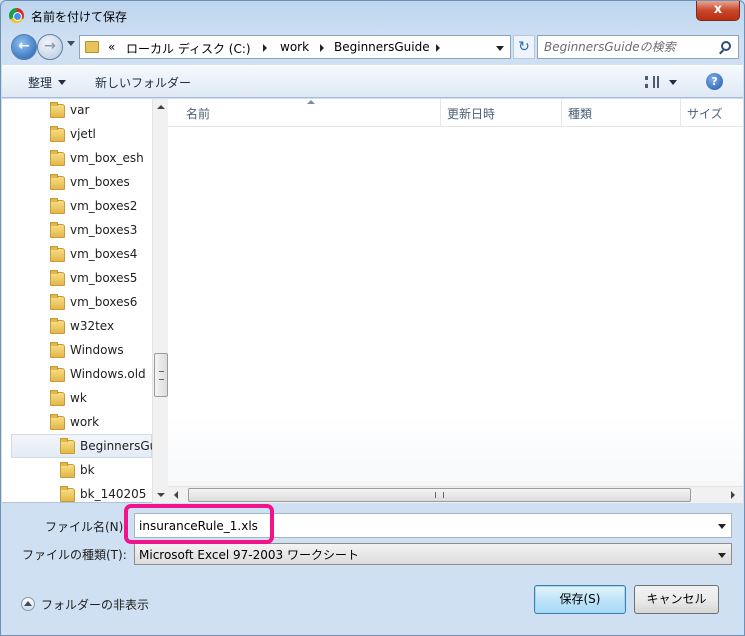 The height and width of the screenshot is (636, 745). What do you see at coordinates (143, 82) in the screenshot?
I see `new-folder-button: 新しいフォルダー` at bounding box center [143, 82].